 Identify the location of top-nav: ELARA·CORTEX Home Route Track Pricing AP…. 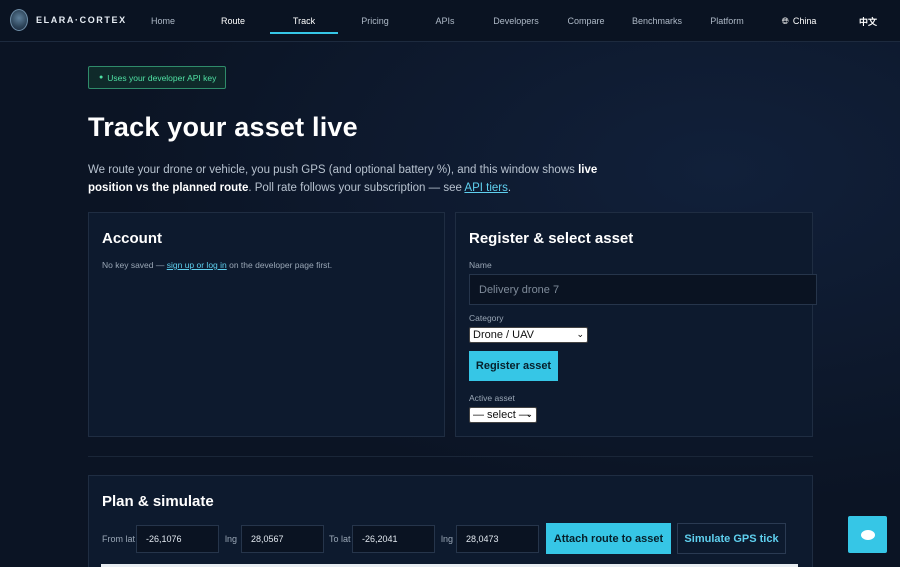
(450, 21).